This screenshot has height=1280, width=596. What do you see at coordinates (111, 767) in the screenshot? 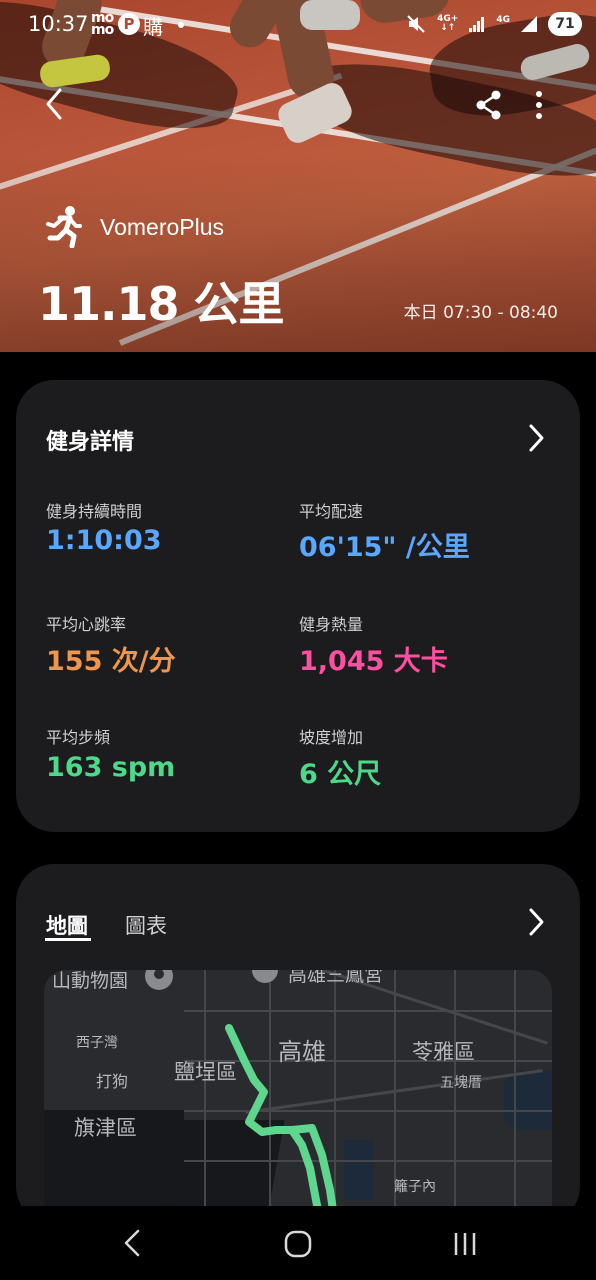
I see `cadence-value: 163 spm` at bounding box center [111, 767].